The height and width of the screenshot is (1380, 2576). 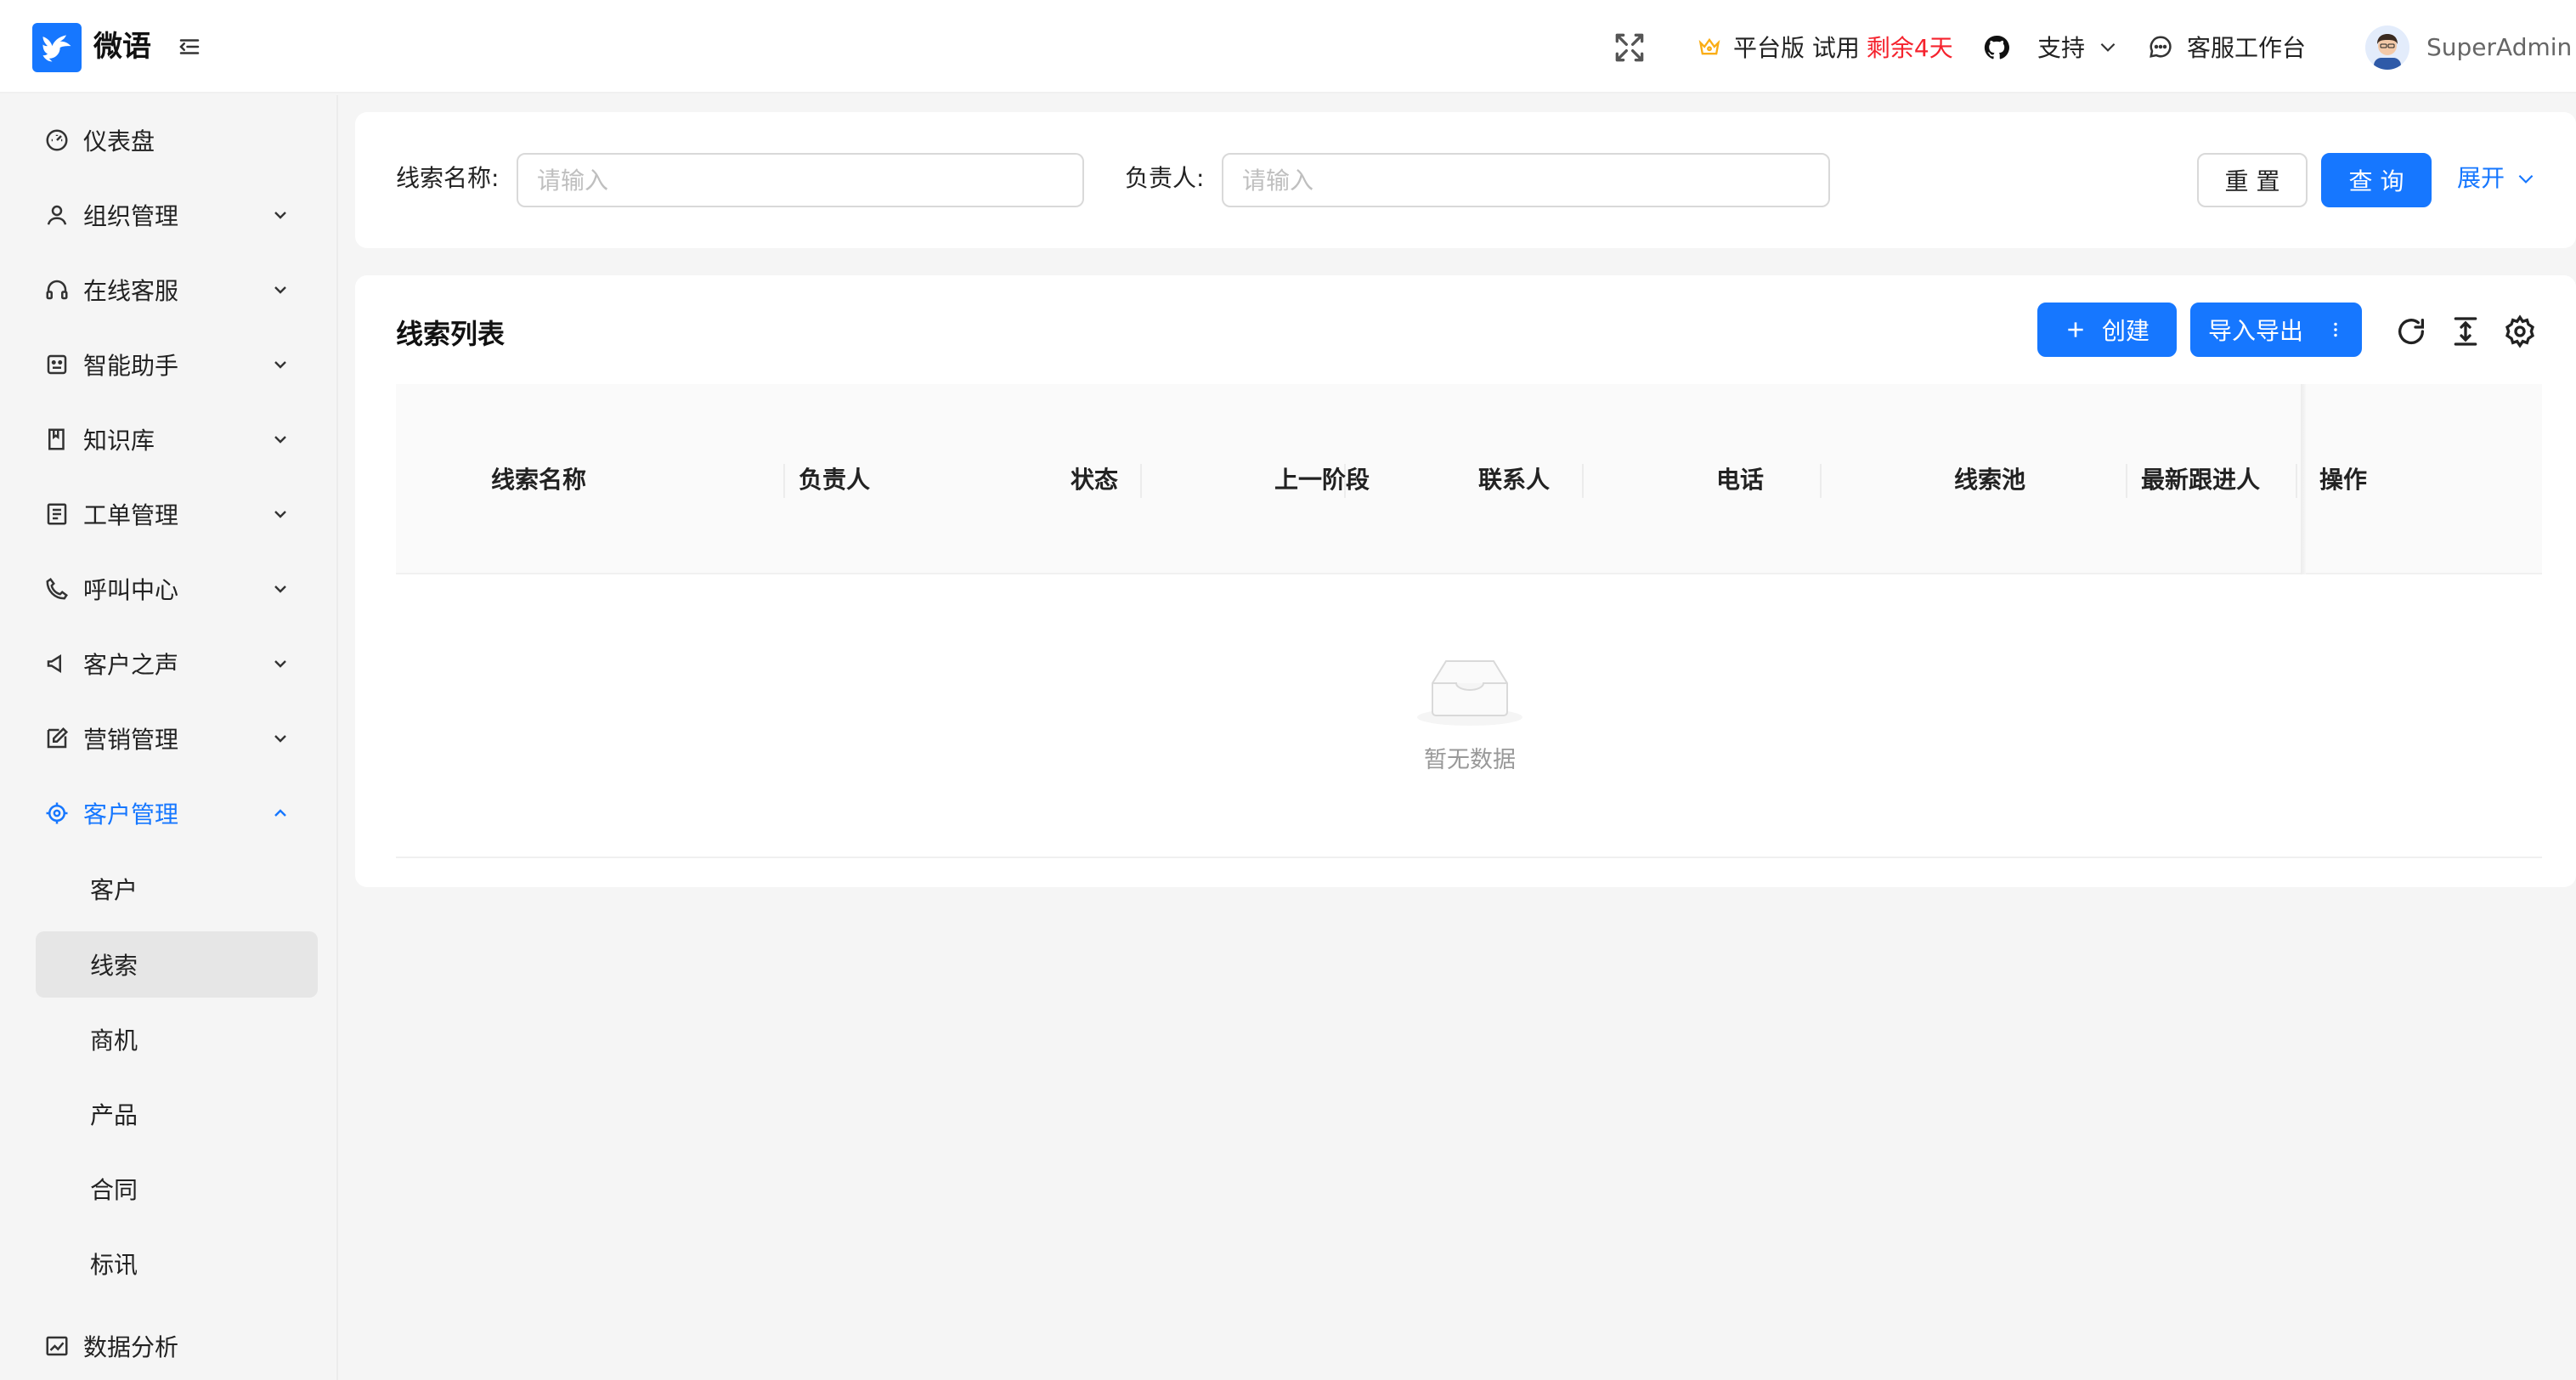 I want to click on sidebar-item-label: 知识库, so click(x=119, y=441).